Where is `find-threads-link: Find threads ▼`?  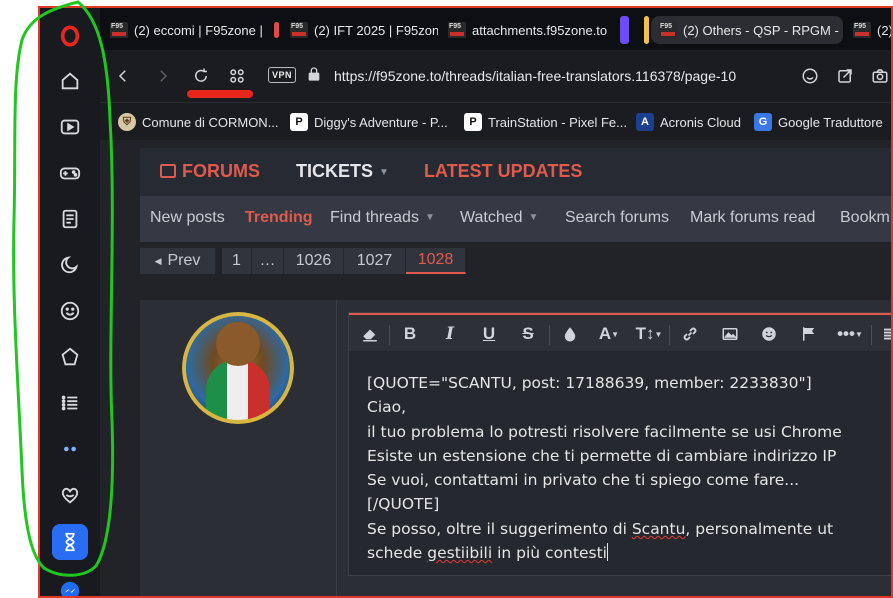 find-threads-link: Find threads ▼ is located at coordinates (382, 218).